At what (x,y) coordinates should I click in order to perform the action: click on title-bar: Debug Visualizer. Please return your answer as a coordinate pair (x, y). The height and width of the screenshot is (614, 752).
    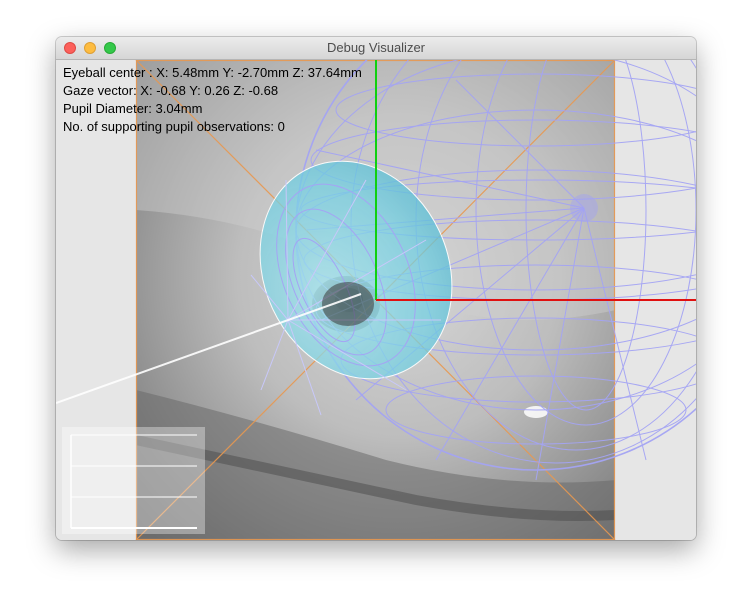
    Looking at the image, I should click on (376, 48).